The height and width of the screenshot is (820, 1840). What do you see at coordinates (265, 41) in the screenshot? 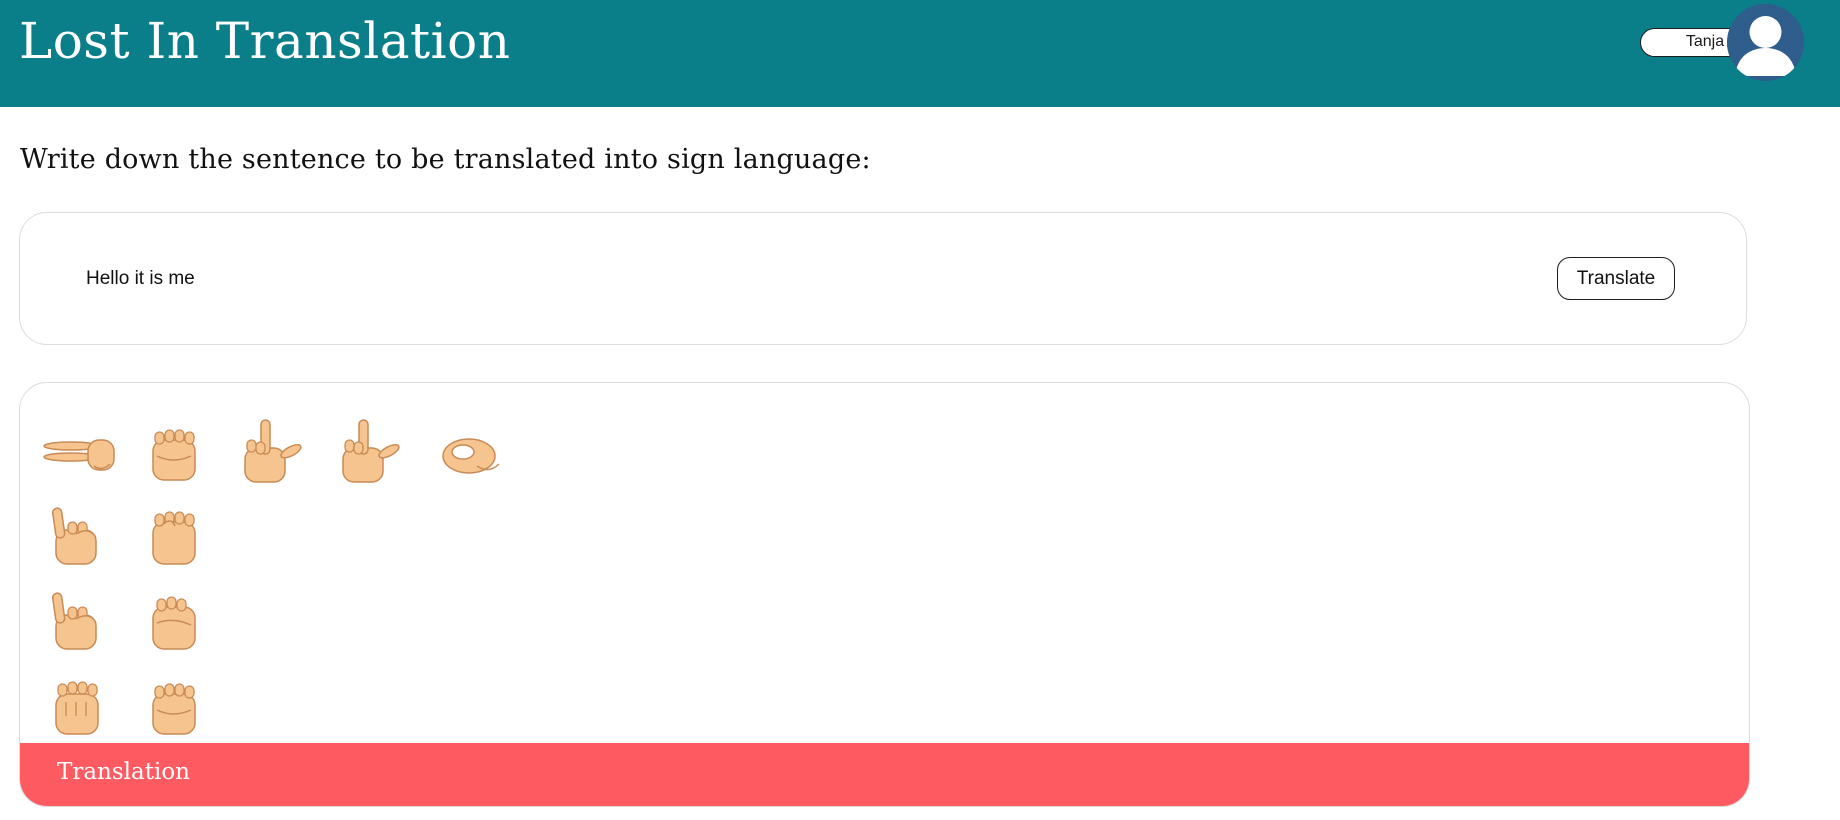
I see `app-title: Lost In Translation` at bounding box center [265, 41].